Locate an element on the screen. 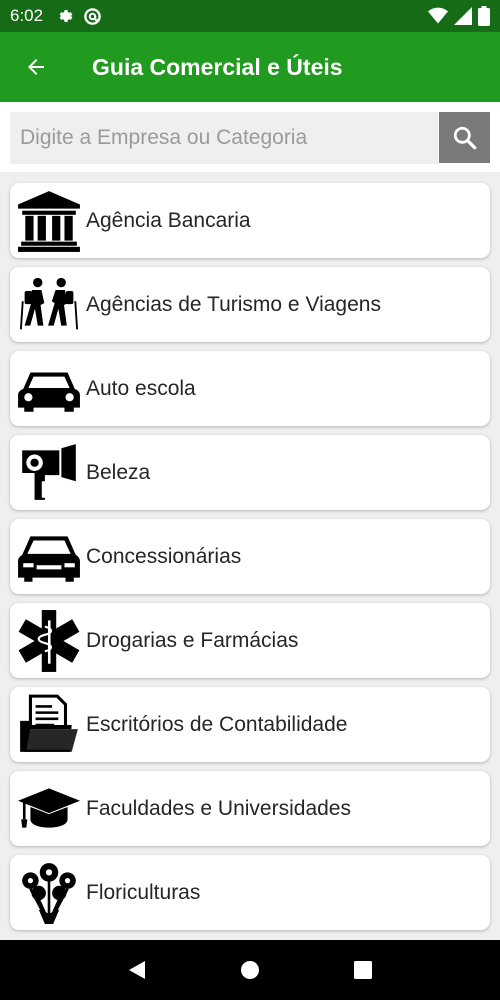  list-item-faculdades: Faculdades e Universidades is located at coordinates (250, 808).